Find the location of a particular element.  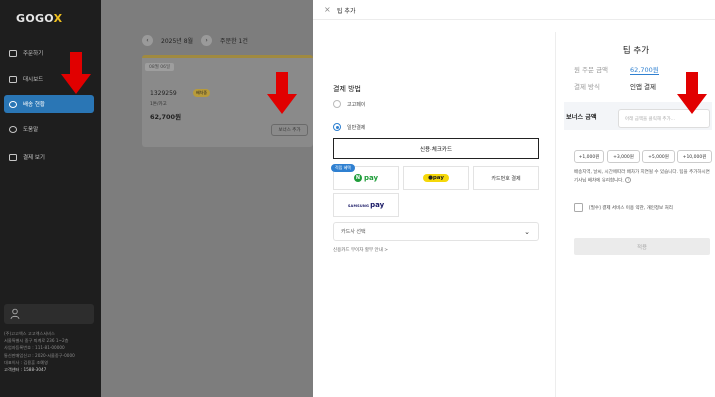

modal-title: 팁 추가 is located at coordinates (346, 11).